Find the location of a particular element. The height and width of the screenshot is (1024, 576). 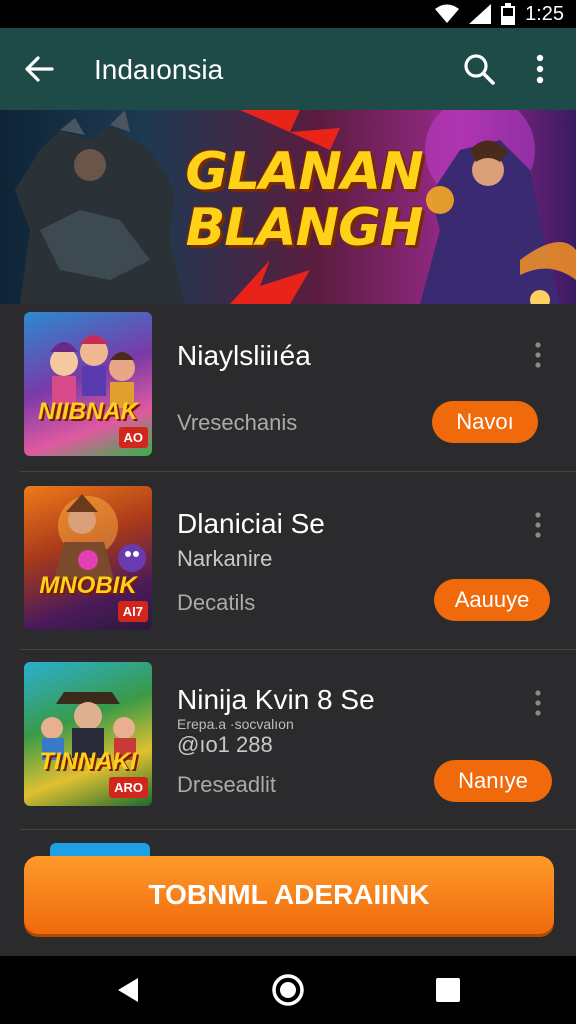

app-name: Niaylsliiıéa is located at coordinates (244, 355).